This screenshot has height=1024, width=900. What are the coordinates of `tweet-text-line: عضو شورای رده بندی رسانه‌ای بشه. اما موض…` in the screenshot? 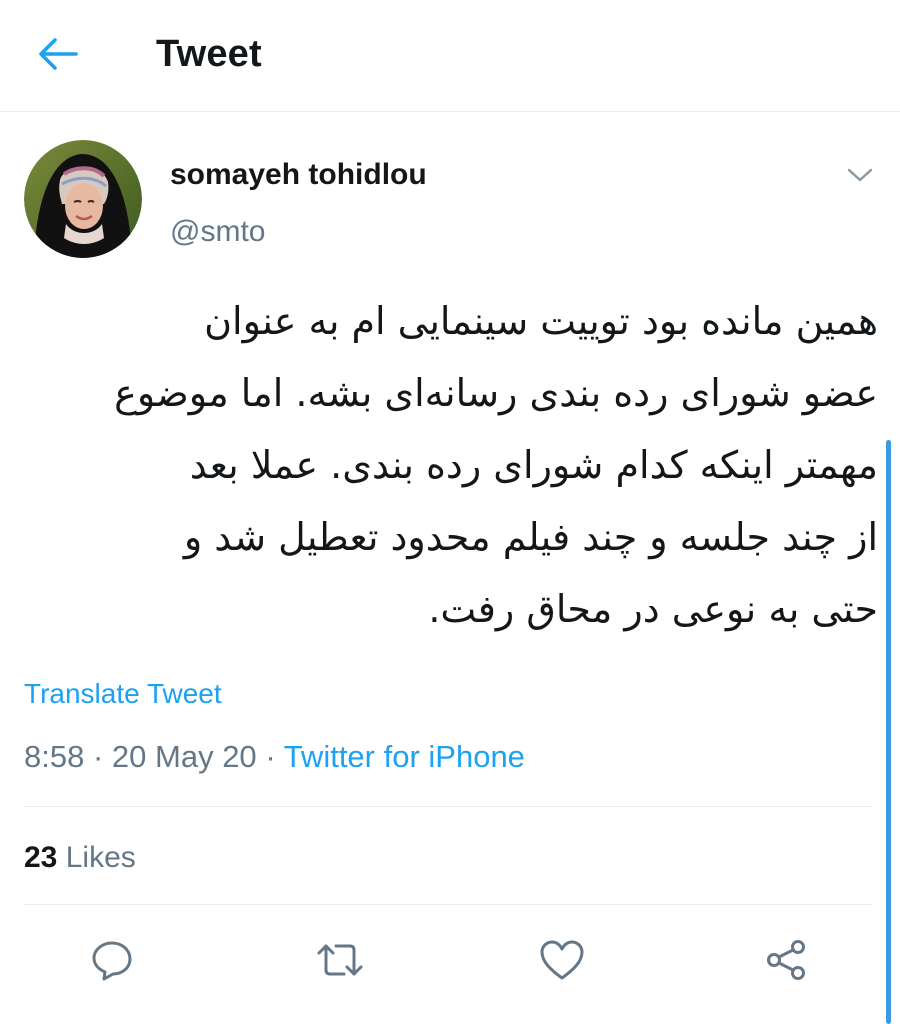 It's located at (496, 393).